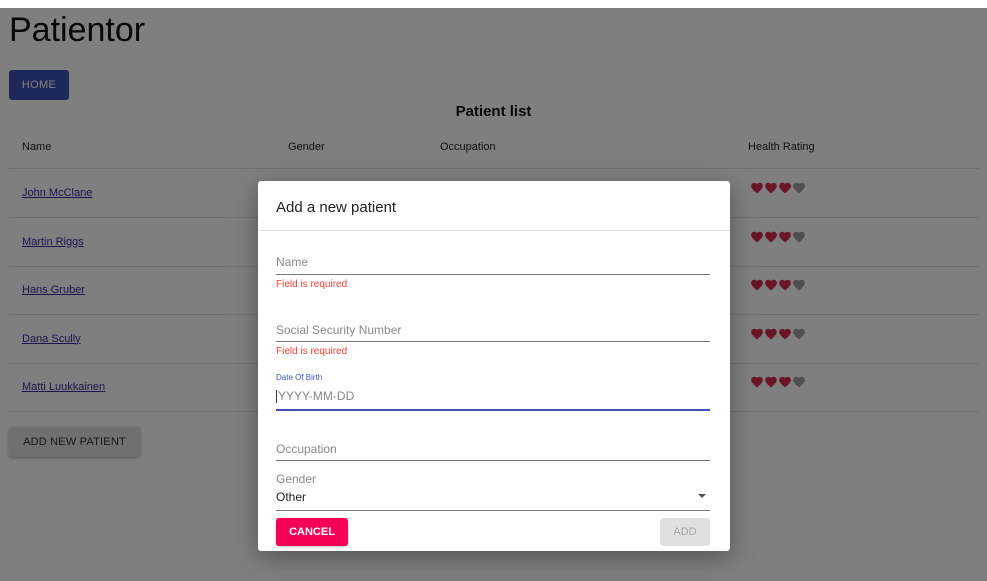 Image resolution: width=987 pixels, height=581 pixels. I want to click on ssn-error: Field is required, so click(312, 351).